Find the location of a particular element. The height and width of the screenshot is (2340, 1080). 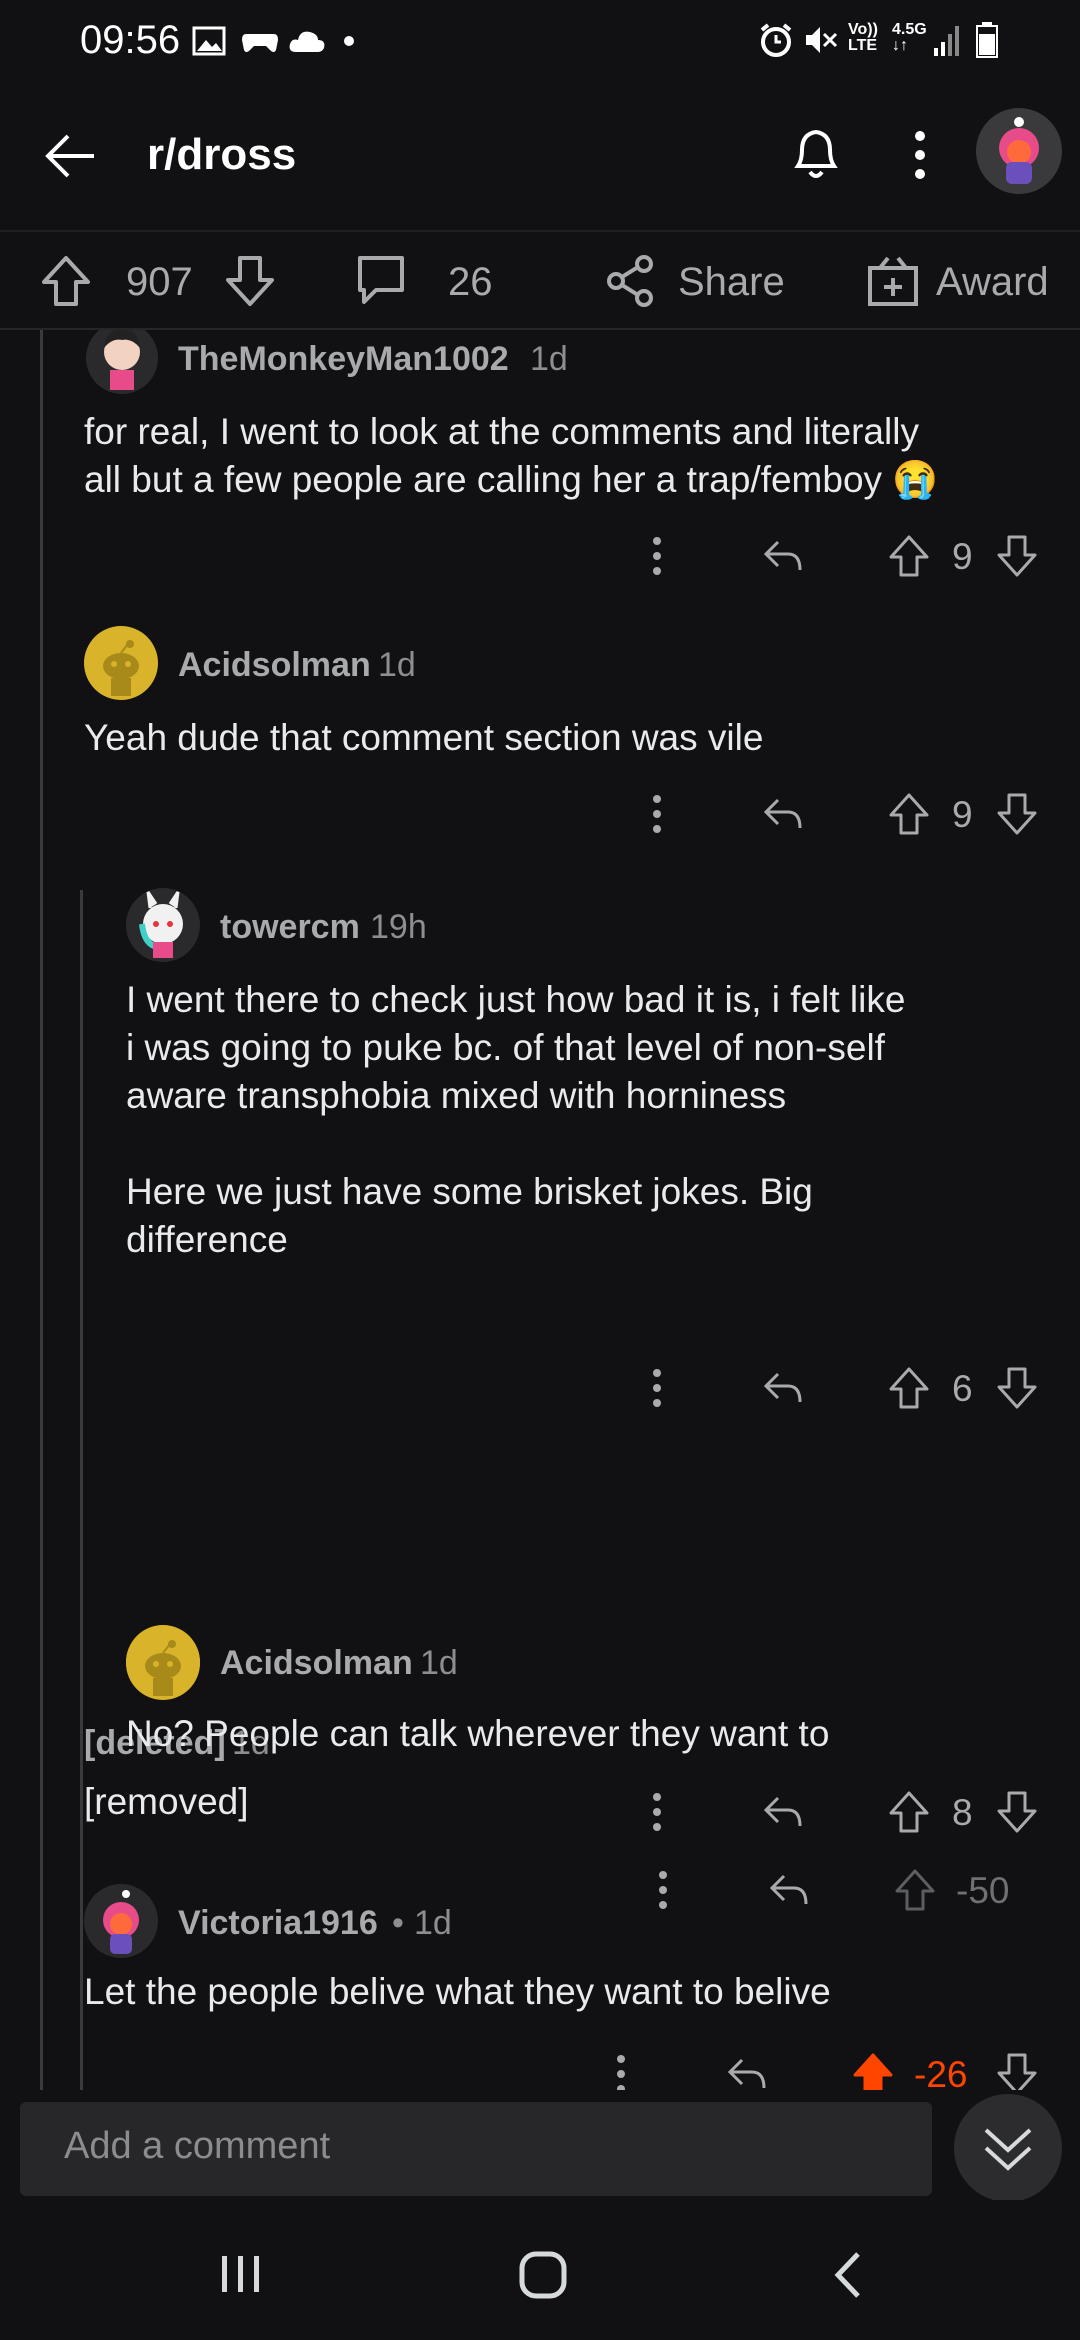

app-header: r/dross is located at coordinates (540, 156).